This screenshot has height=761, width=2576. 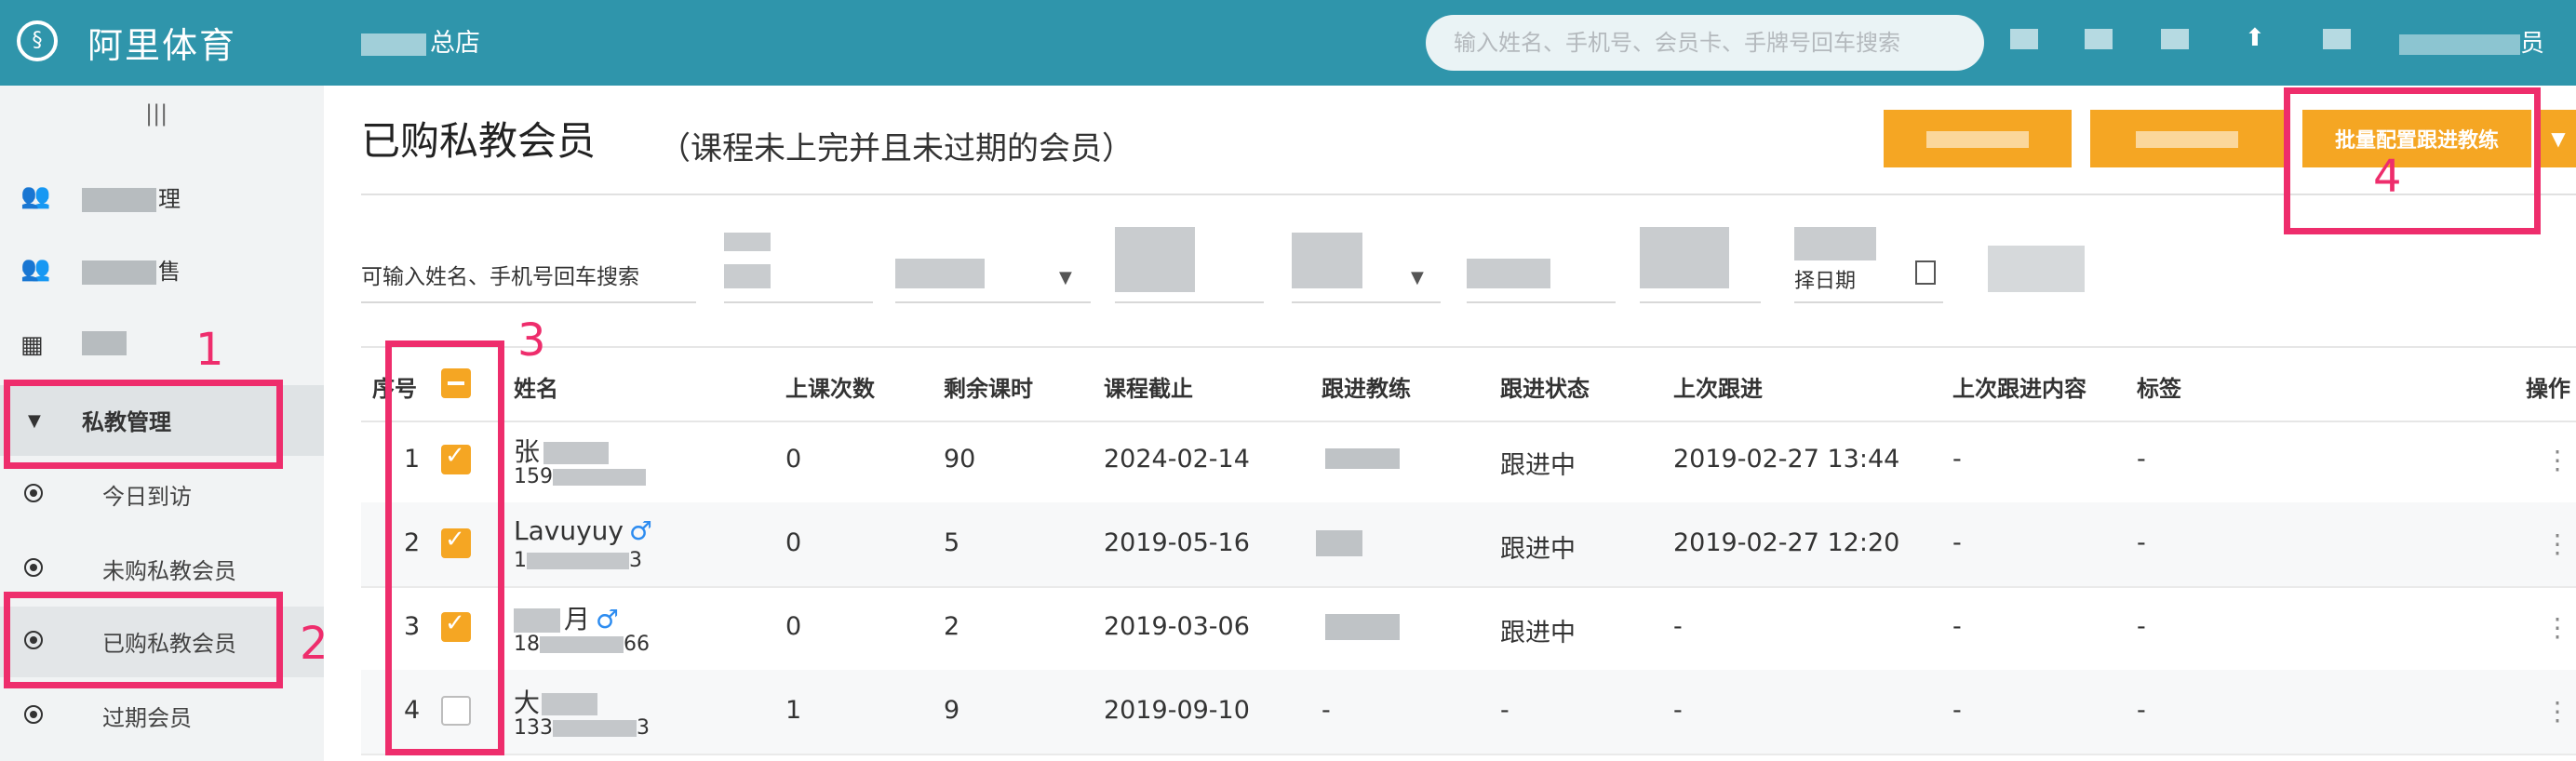 What do you see at coordinates (2471, 41) in the screenshot?
I see `user-menu: 员` at bounding box center [2471, 41].